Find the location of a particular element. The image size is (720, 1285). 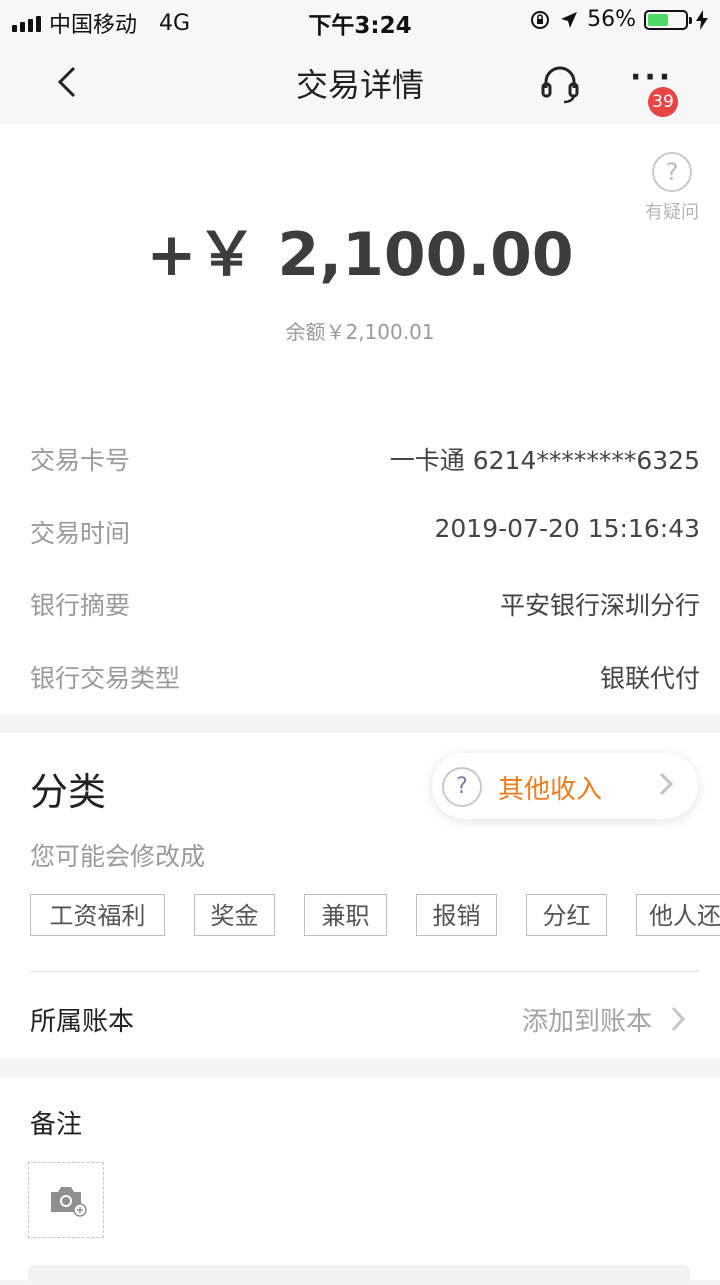

current-category: 其他收入 is located at coordinates (550, 790).